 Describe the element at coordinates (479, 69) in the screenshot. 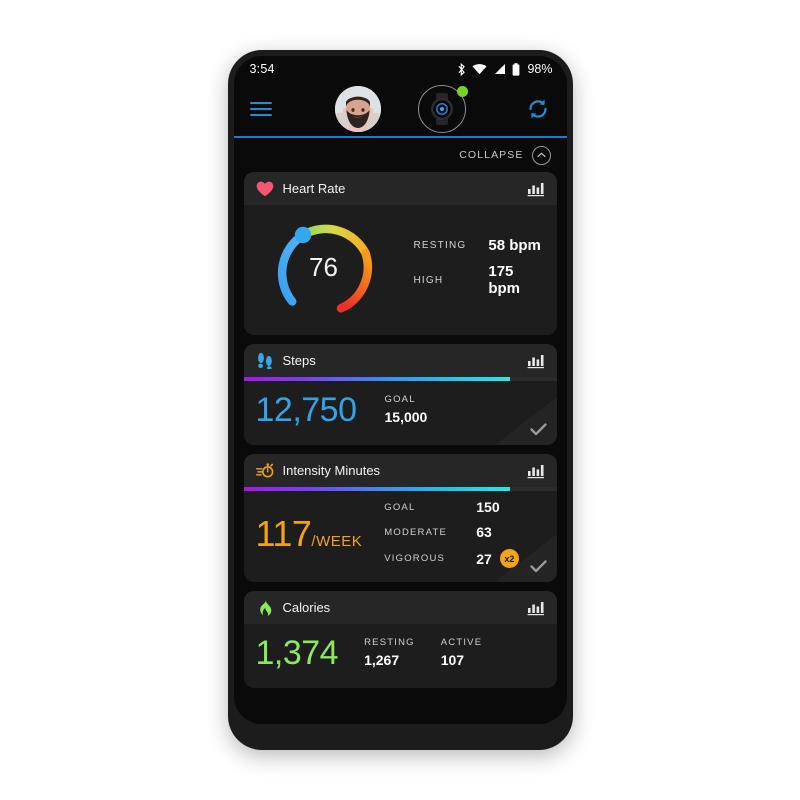

I see `wifi-icon` at that location.